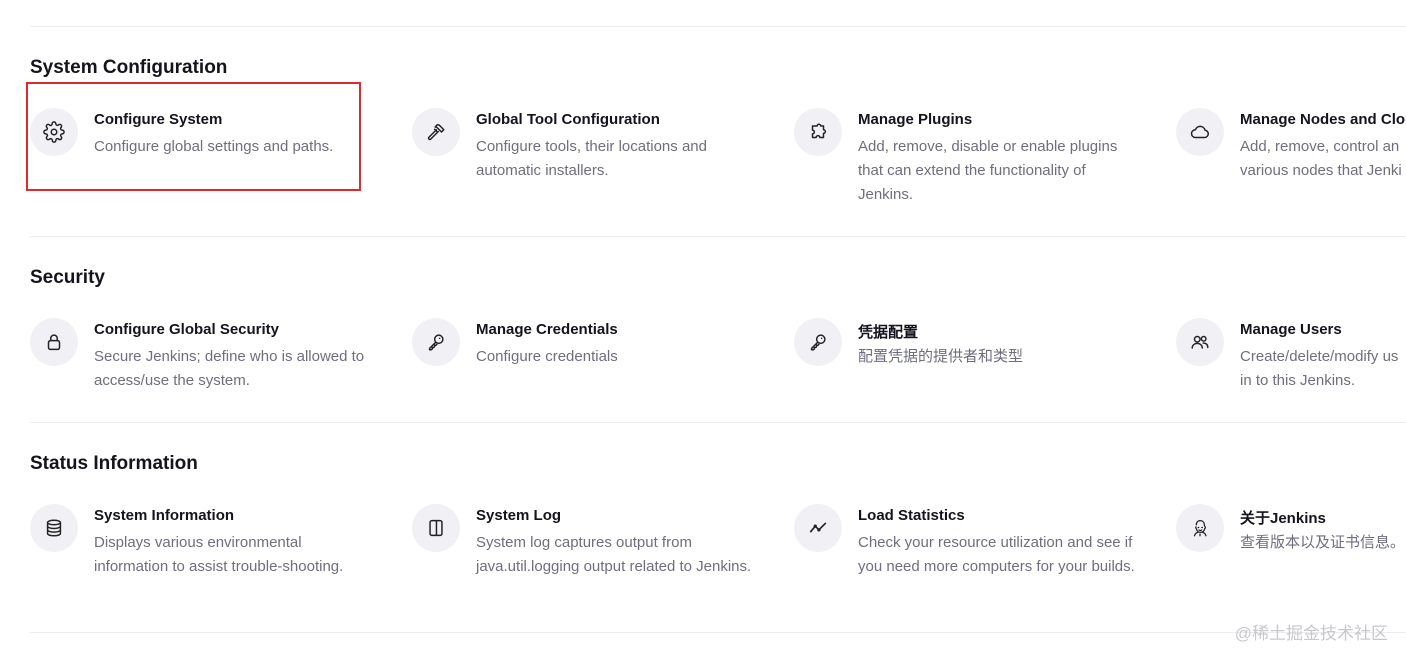 Image resolution: width=1406 pixels, height=660 pixels. Describe the element at coordinates (1311, 633) in the screenshot. I see `watermark: @稀土掘金技术社区` at that location.